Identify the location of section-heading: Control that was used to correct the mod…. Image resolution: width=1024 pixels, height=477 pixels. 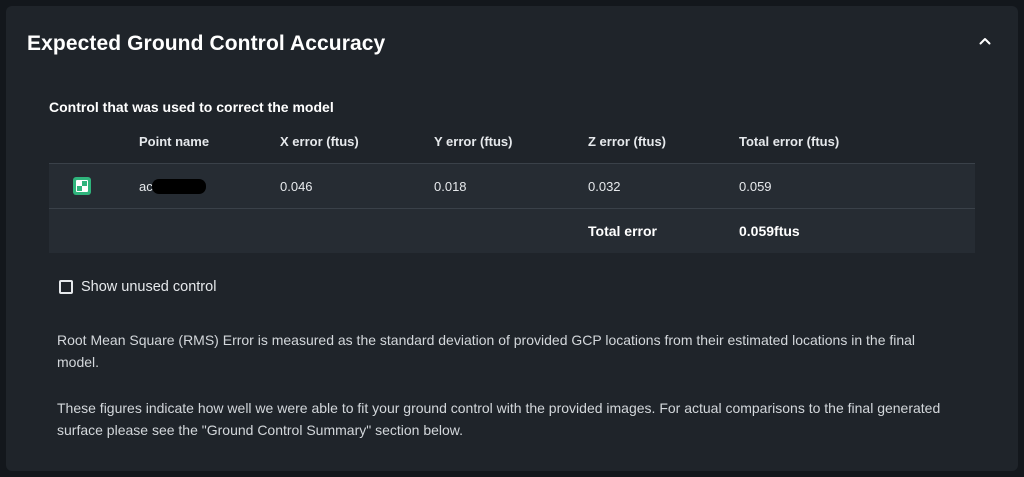
(191, 107).